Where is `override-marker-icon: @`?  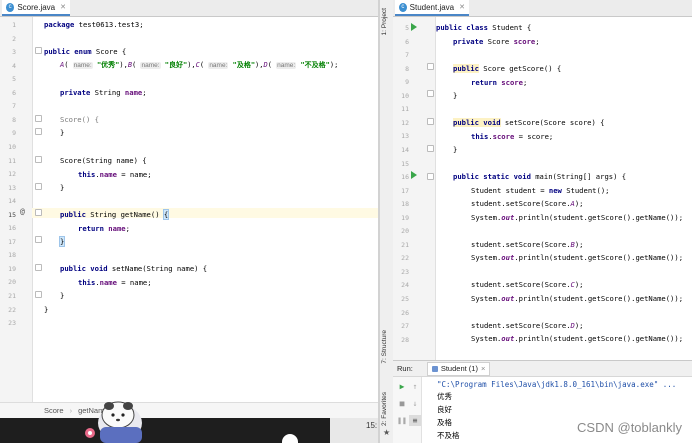
override-marker-icon: @ is located at coordinates (22, 211).